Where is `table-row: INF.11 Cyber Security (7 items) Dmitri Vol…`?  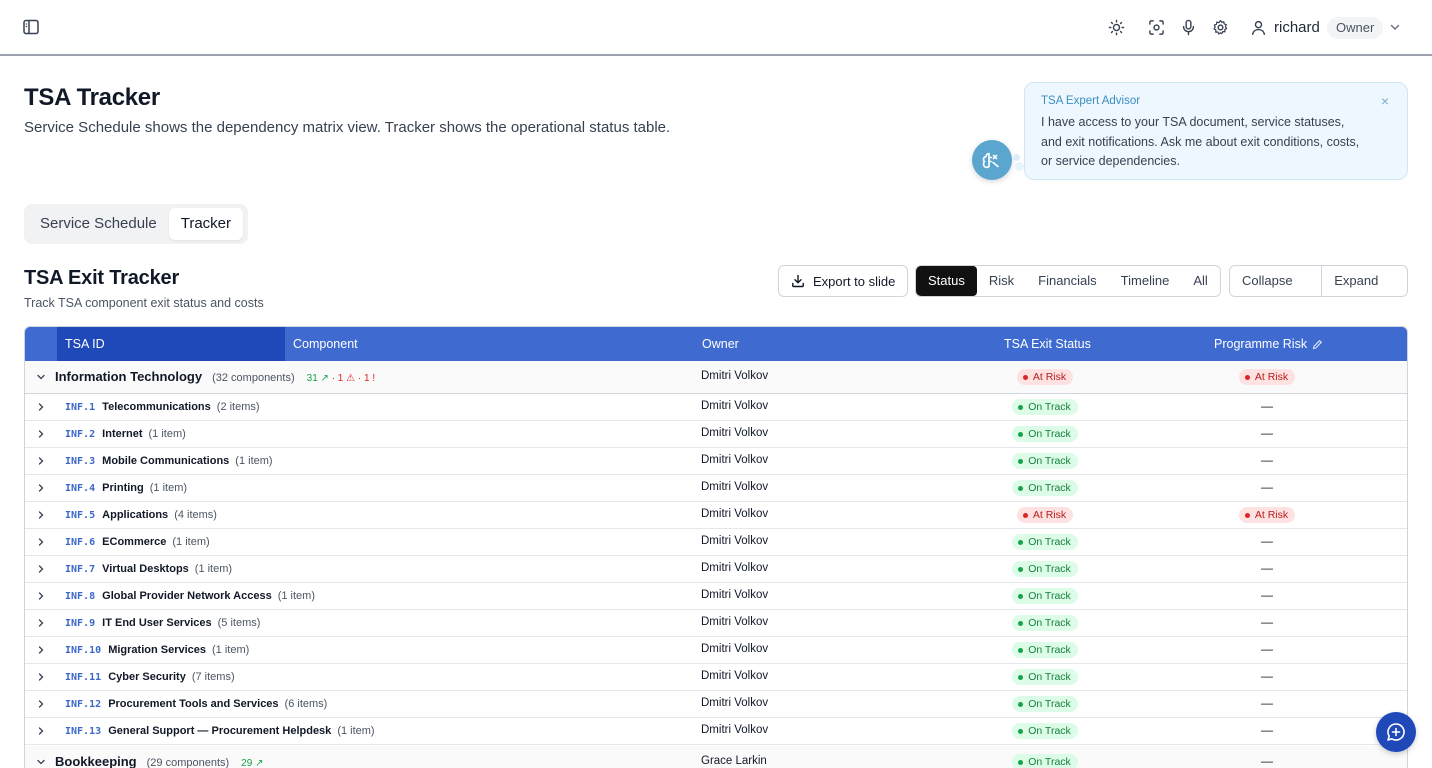
table-row: INF.11 Cyber Security (7 items) Dmitri Vol… is located at coordinates (716, 677).